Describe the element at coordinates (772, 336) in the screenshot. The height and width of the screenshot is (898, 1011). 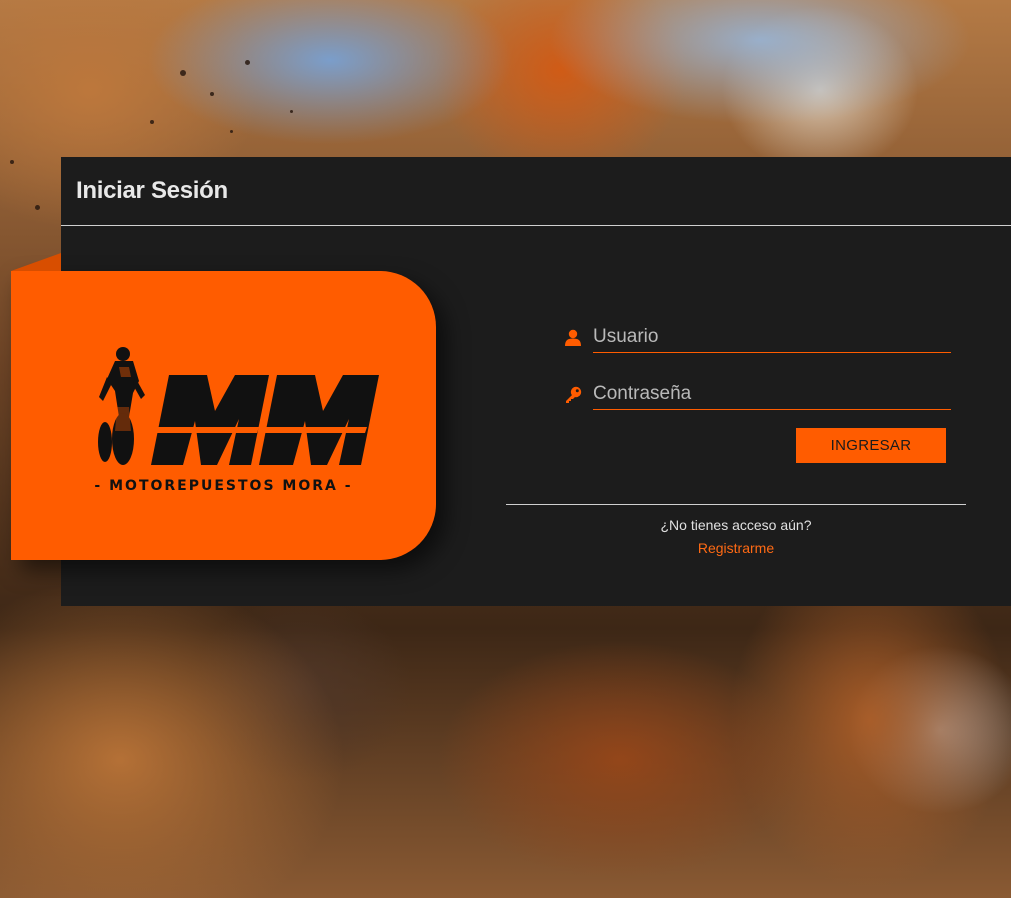
I see `username-input` at that location.